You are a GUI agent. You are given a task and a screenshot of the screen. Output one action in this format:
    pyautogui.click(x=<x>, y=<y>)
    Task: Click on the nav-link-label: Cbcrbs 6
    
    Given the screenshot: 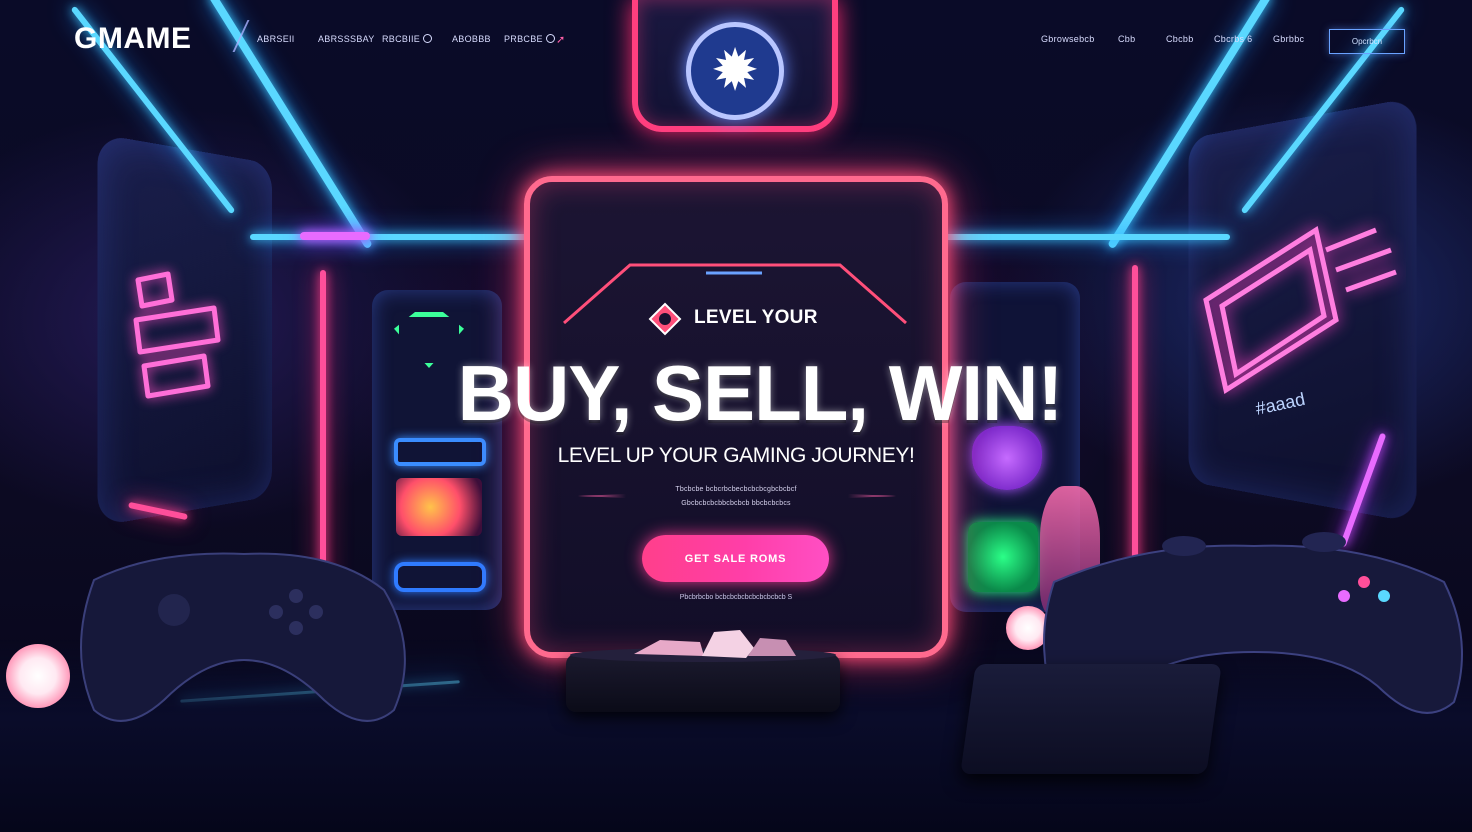 What is the action you would take?
    pyautogui.click(x=1233, y=39)
    